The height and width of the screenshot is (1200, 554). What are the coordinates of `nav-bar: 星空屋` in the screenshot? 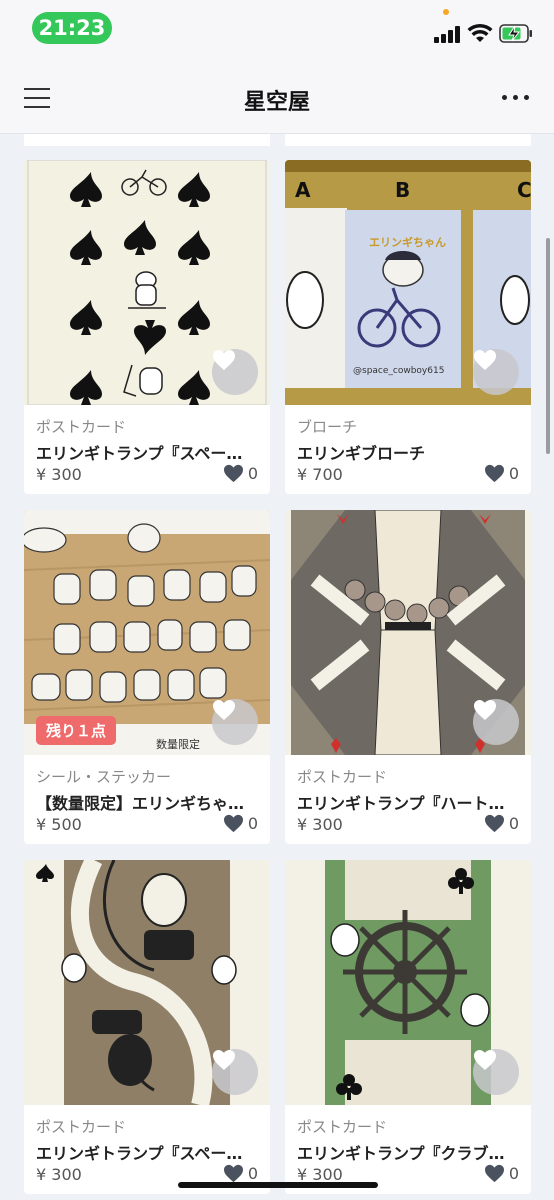 It's located at (277, 98).